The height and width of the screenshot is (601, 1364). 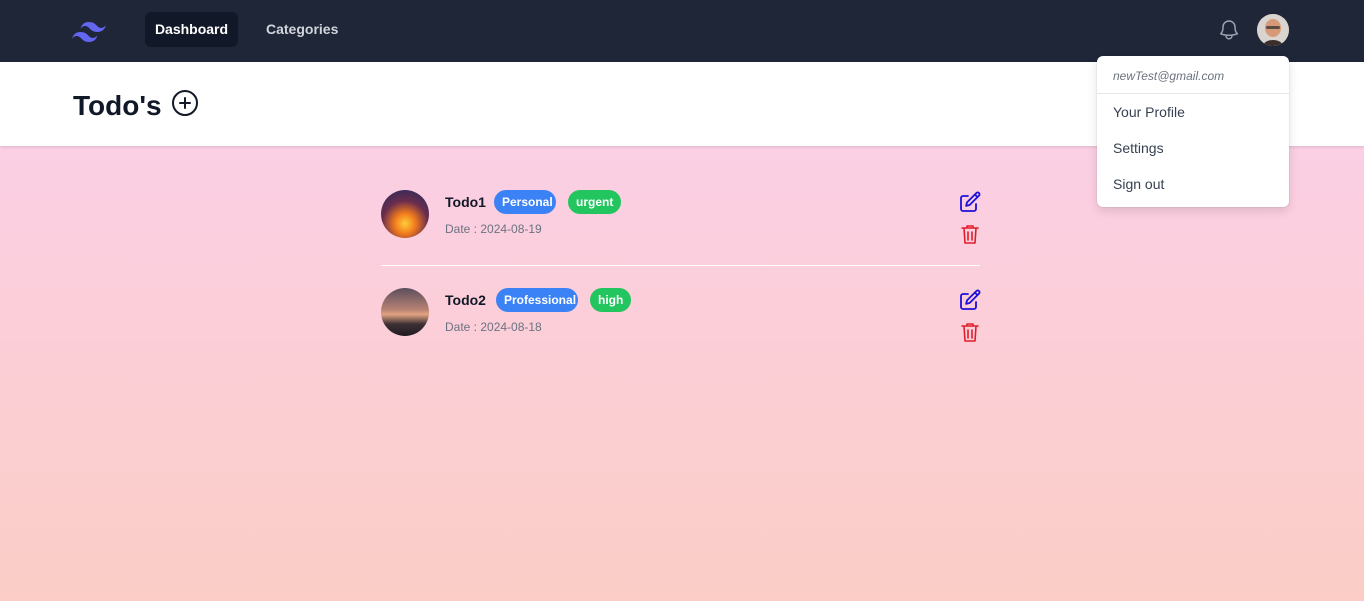 I want to click on menu-item-sign-out: Sign out, so click(x=1193, y=184).